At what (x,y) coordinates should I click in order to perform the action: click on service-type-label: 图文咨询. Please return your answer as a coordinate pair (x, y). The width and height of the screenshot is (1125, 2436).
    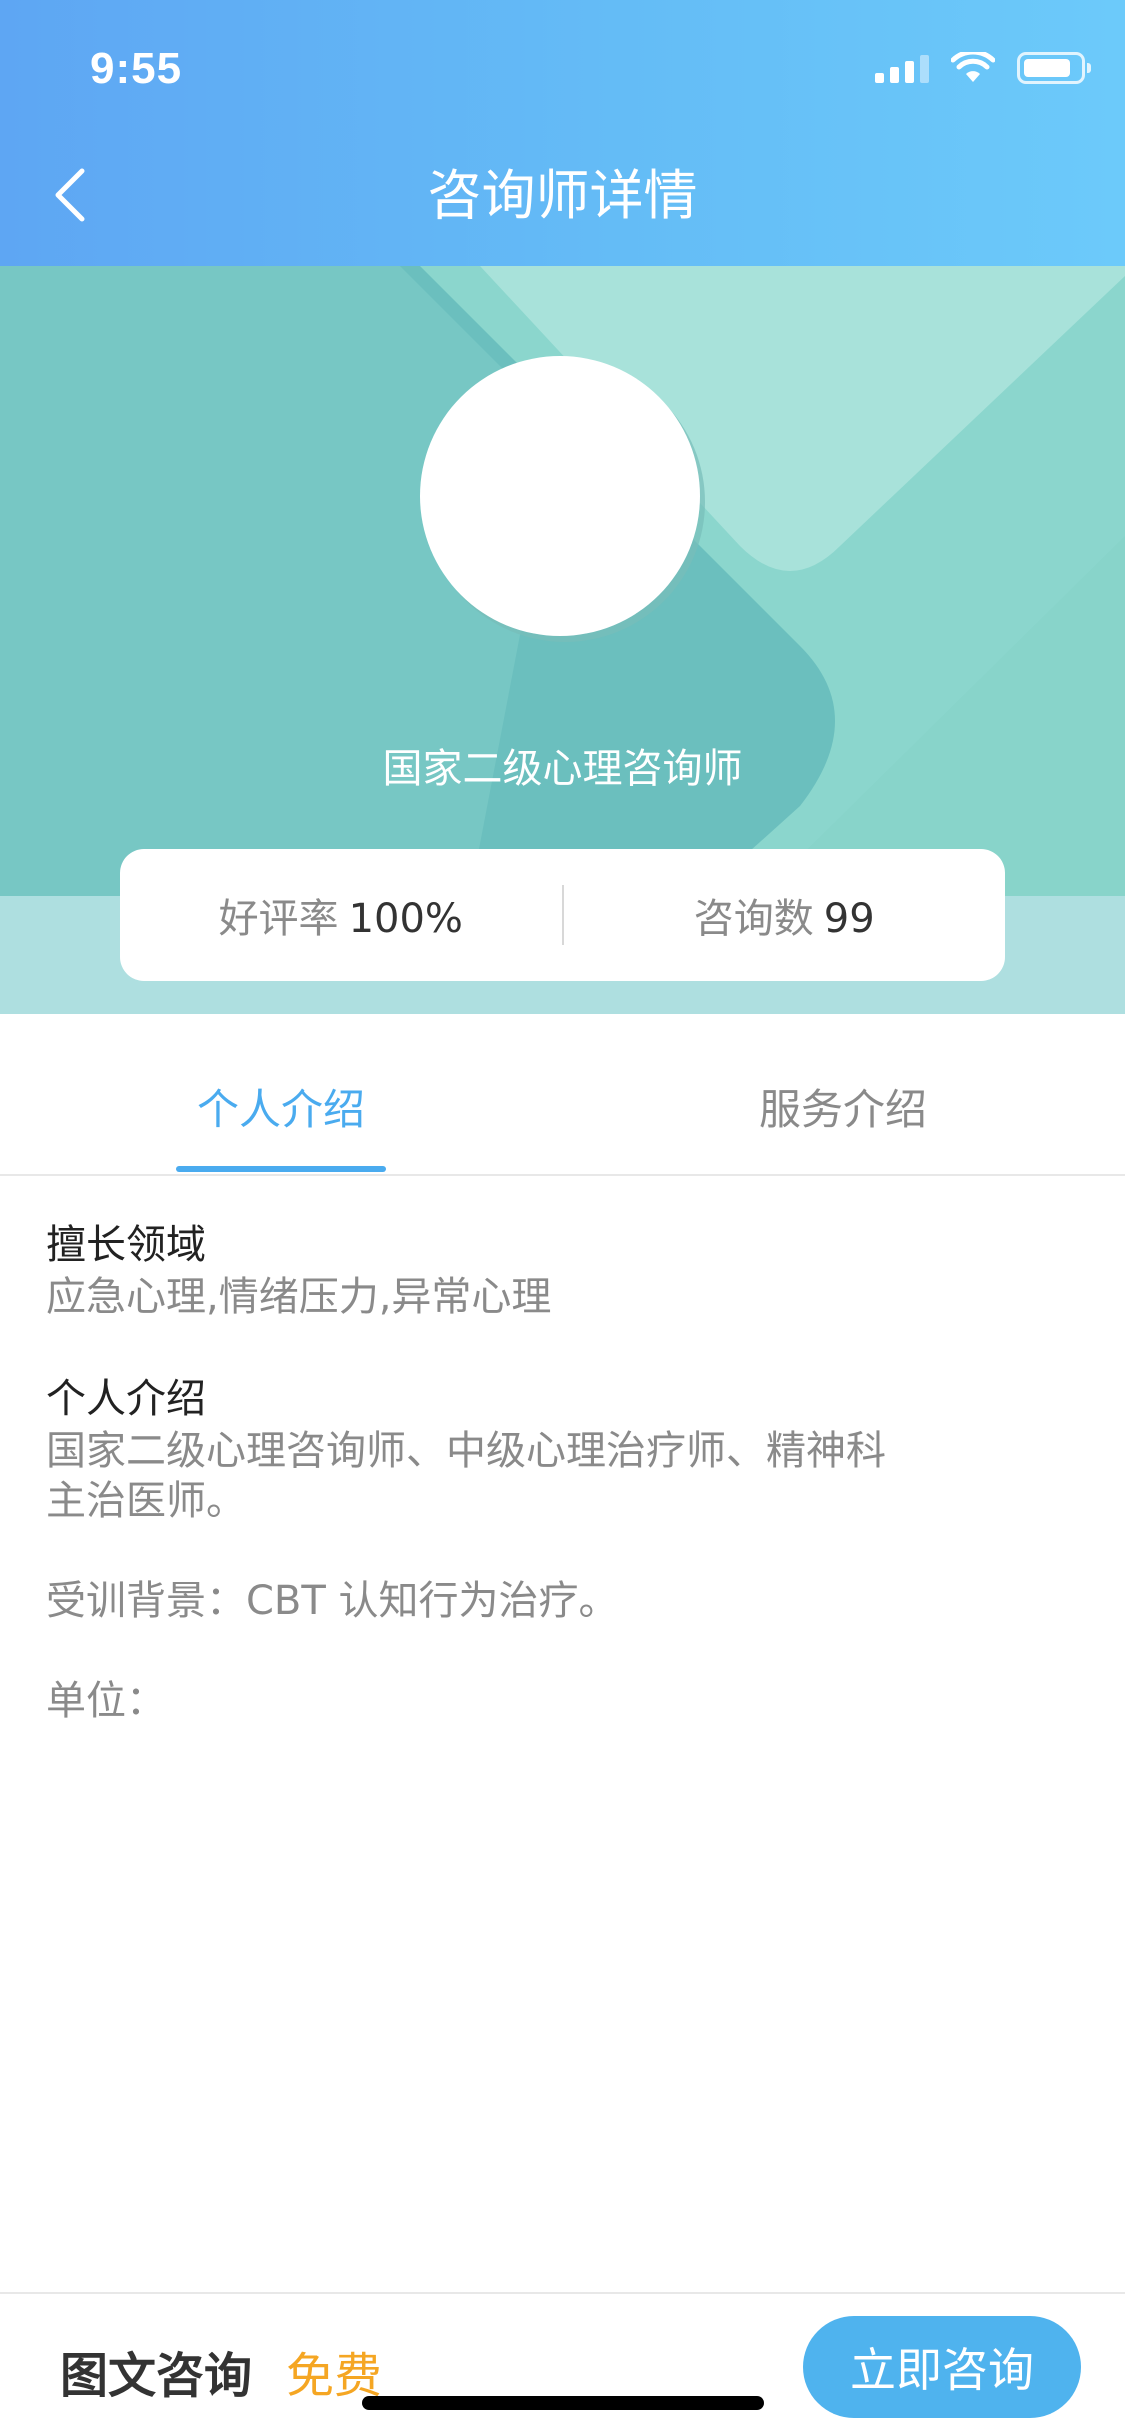
    Looking at the image, I should click on (156, 2376).